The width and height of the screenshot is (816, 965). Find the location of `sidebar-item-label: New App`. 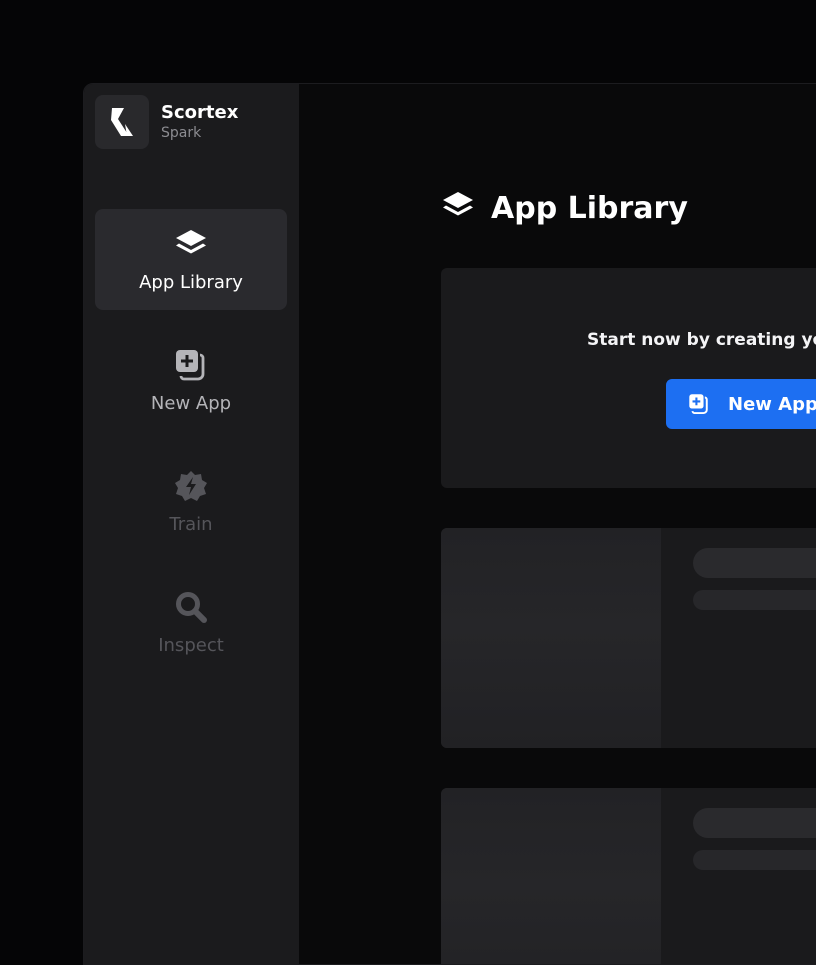

sidebar-item-label: New App is located at coordinates (191, 403).